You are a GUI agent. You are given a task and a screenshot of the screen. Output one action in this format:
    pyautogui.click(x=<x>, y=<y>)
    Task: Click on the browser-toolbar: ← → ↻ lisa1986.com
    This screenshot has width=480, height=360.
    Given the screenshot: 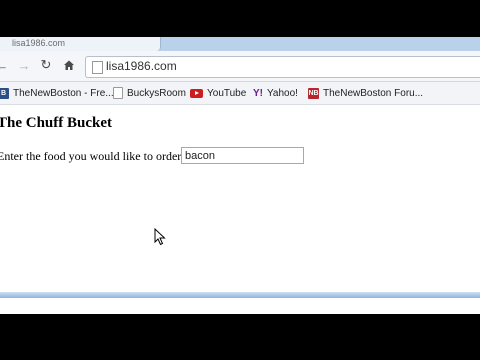 What is the action you would take?
    pyautogui.click(x=240, y=66)
    